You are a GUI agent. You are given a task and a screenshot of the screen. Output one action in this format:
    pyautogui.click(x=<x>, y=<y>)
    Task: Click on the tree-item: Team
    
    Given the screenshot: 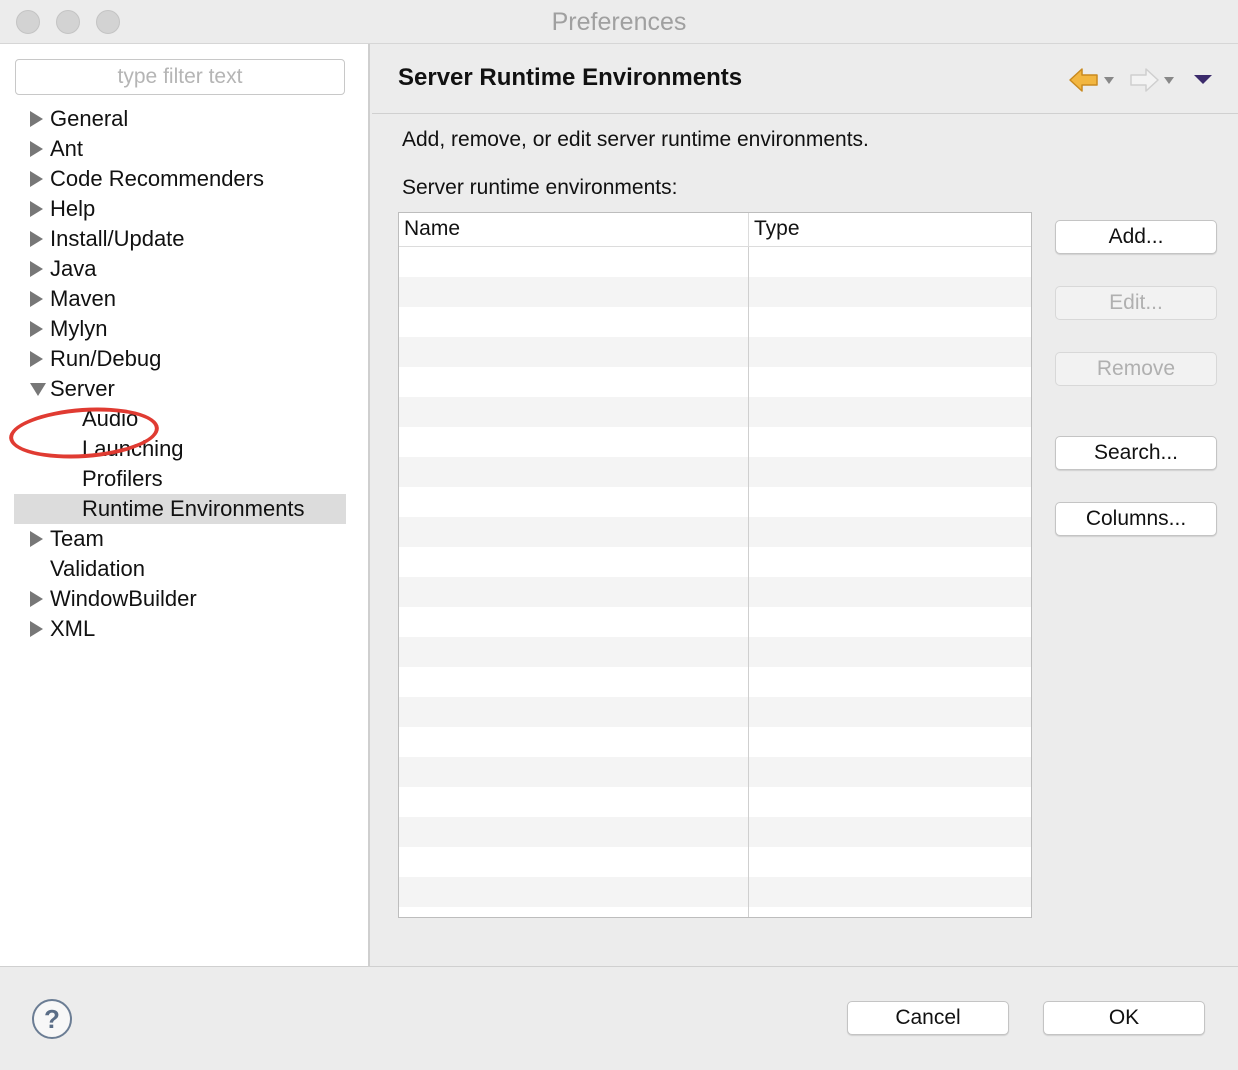 What is the action you would take?
    pyautogui.click(x=180, y=539)
    